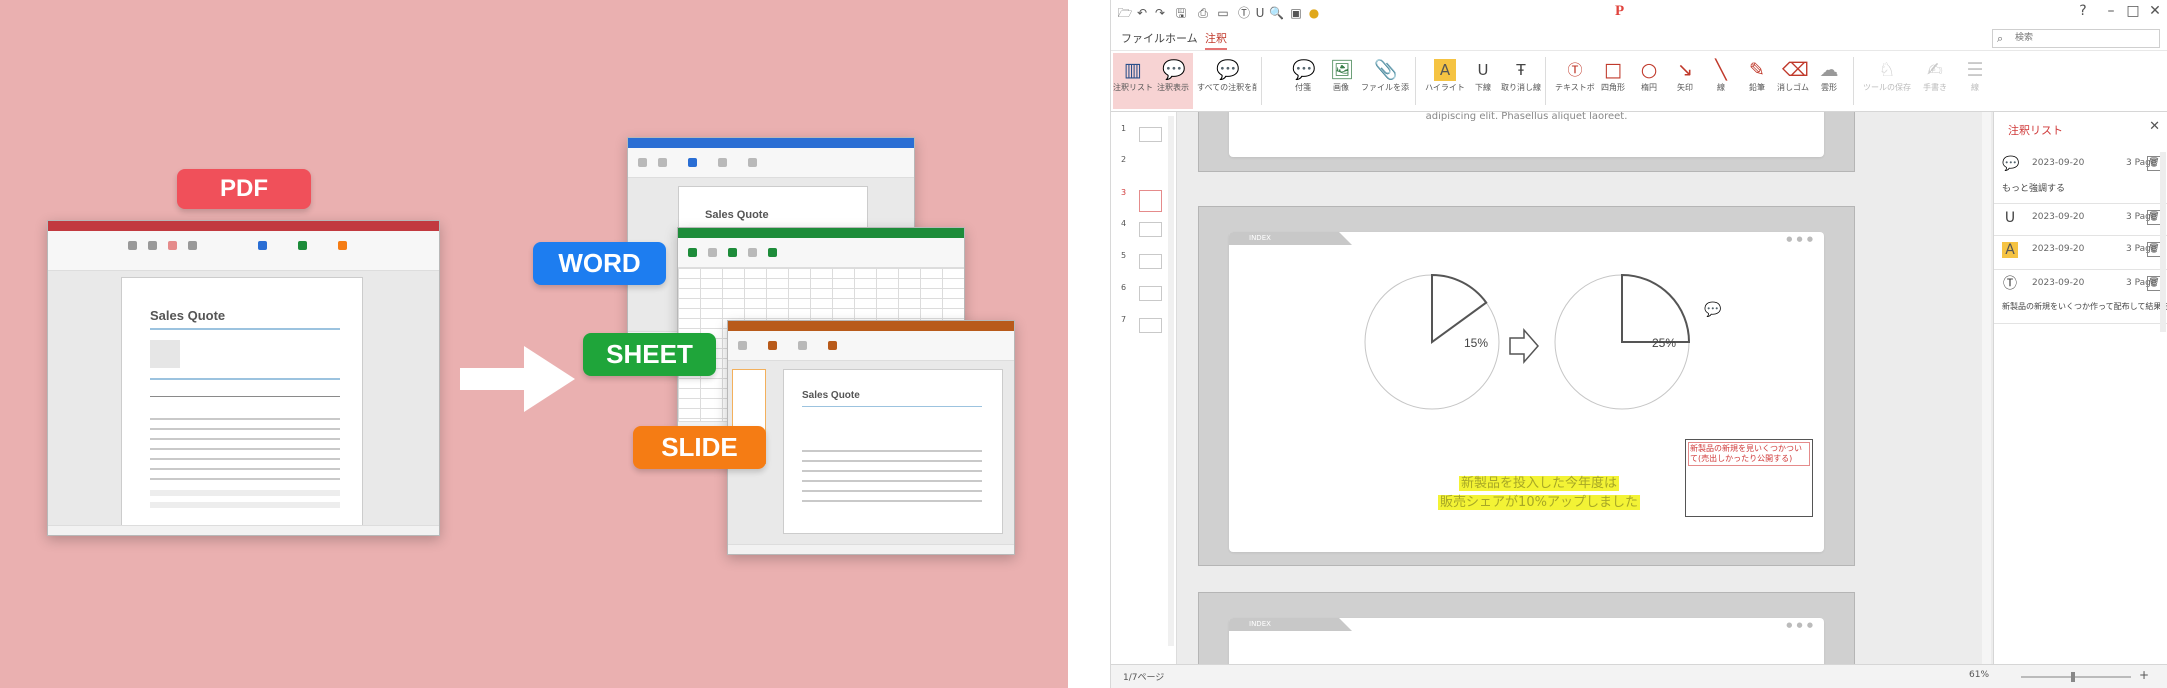 The image size is (2167, 688). Describe the element at coordinates (1620, 11) in the screenshot. I see `app-logo: P` at that location.